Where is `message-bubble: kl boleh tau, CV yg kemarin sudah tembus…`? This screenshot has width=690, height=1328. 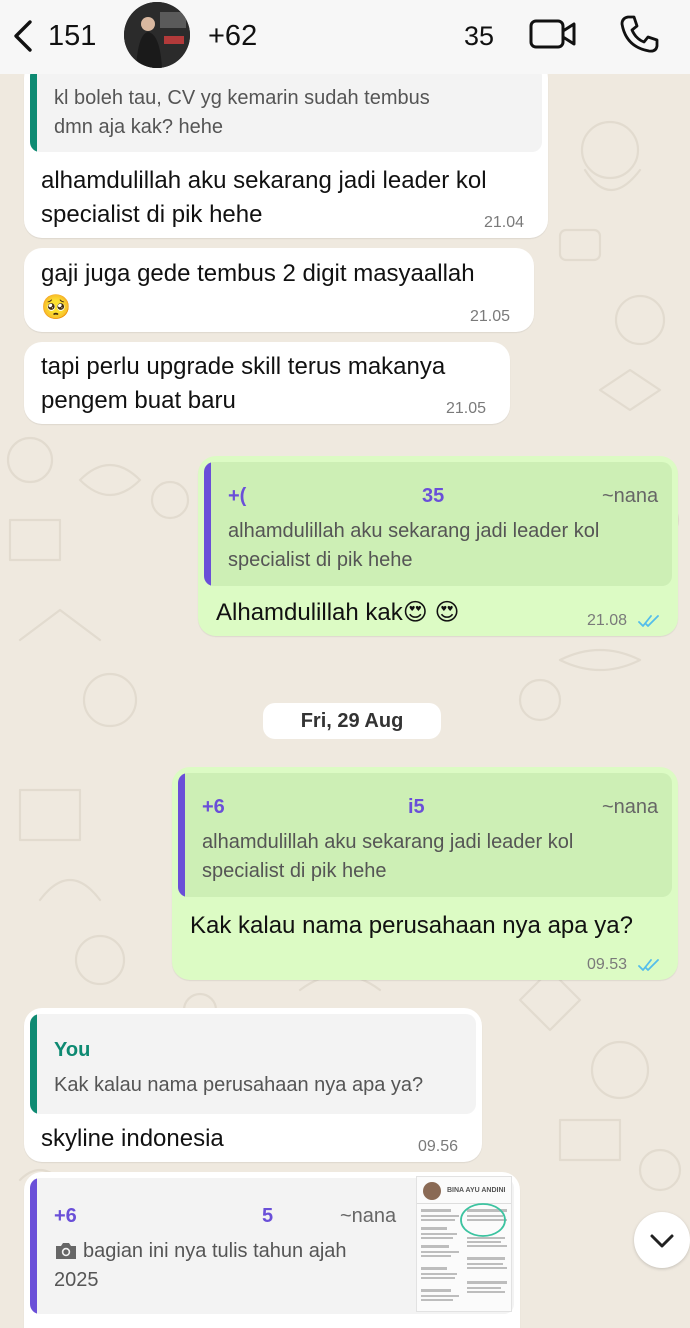 message-bubble: kl boleh tau, CV yg kemarin sudah tembus… is located at coordinates (286, 149).